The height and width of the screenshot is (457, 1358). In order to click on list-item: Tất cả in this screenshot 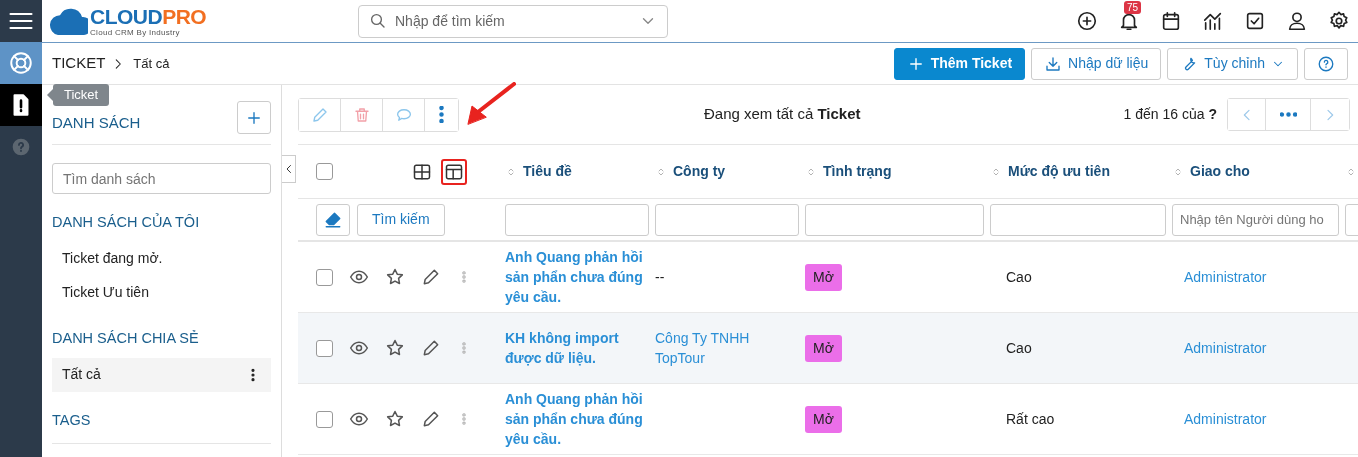, I will do `click(161, 374)`.